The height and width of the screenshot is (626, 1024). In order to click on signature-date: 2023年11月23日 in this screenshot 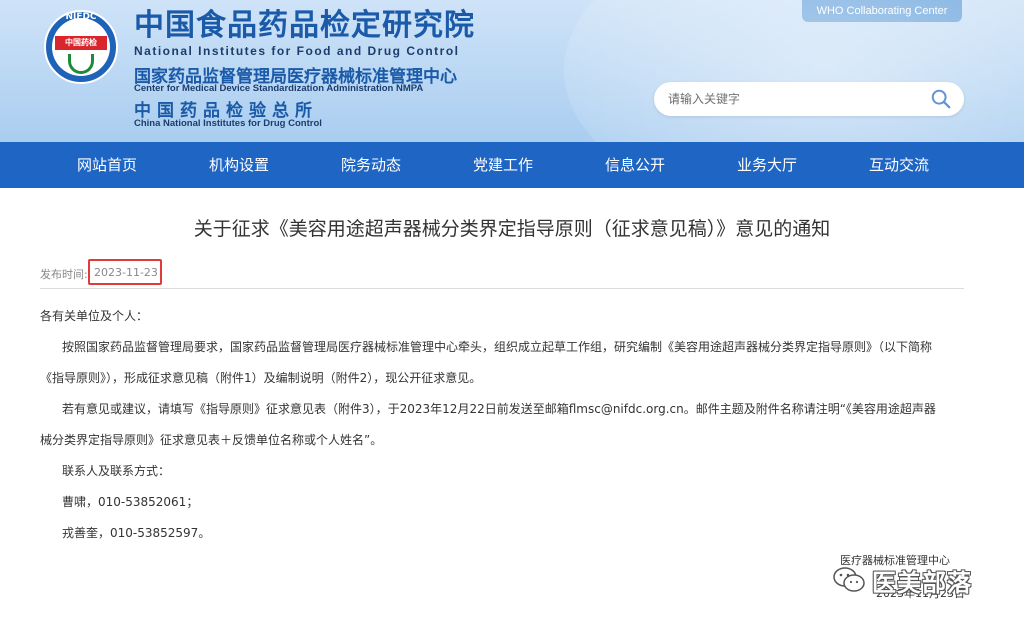, I will do `click(920, 593)`.